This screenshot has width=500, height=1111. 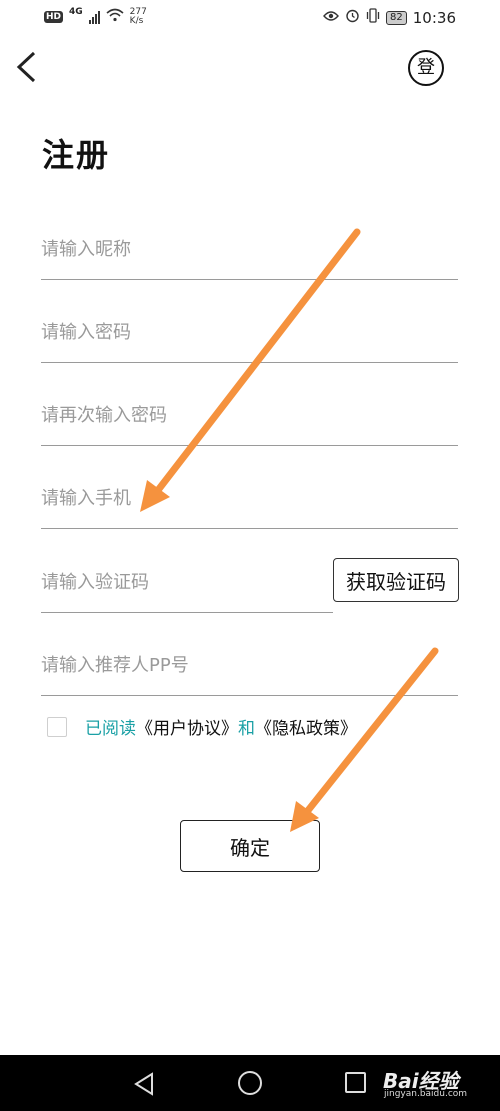 What do you see at coordinates (426, 1094) in the screenshot?
I see `watermark-url: jingyan.baidu.com` at bounding box center [426, 1094].